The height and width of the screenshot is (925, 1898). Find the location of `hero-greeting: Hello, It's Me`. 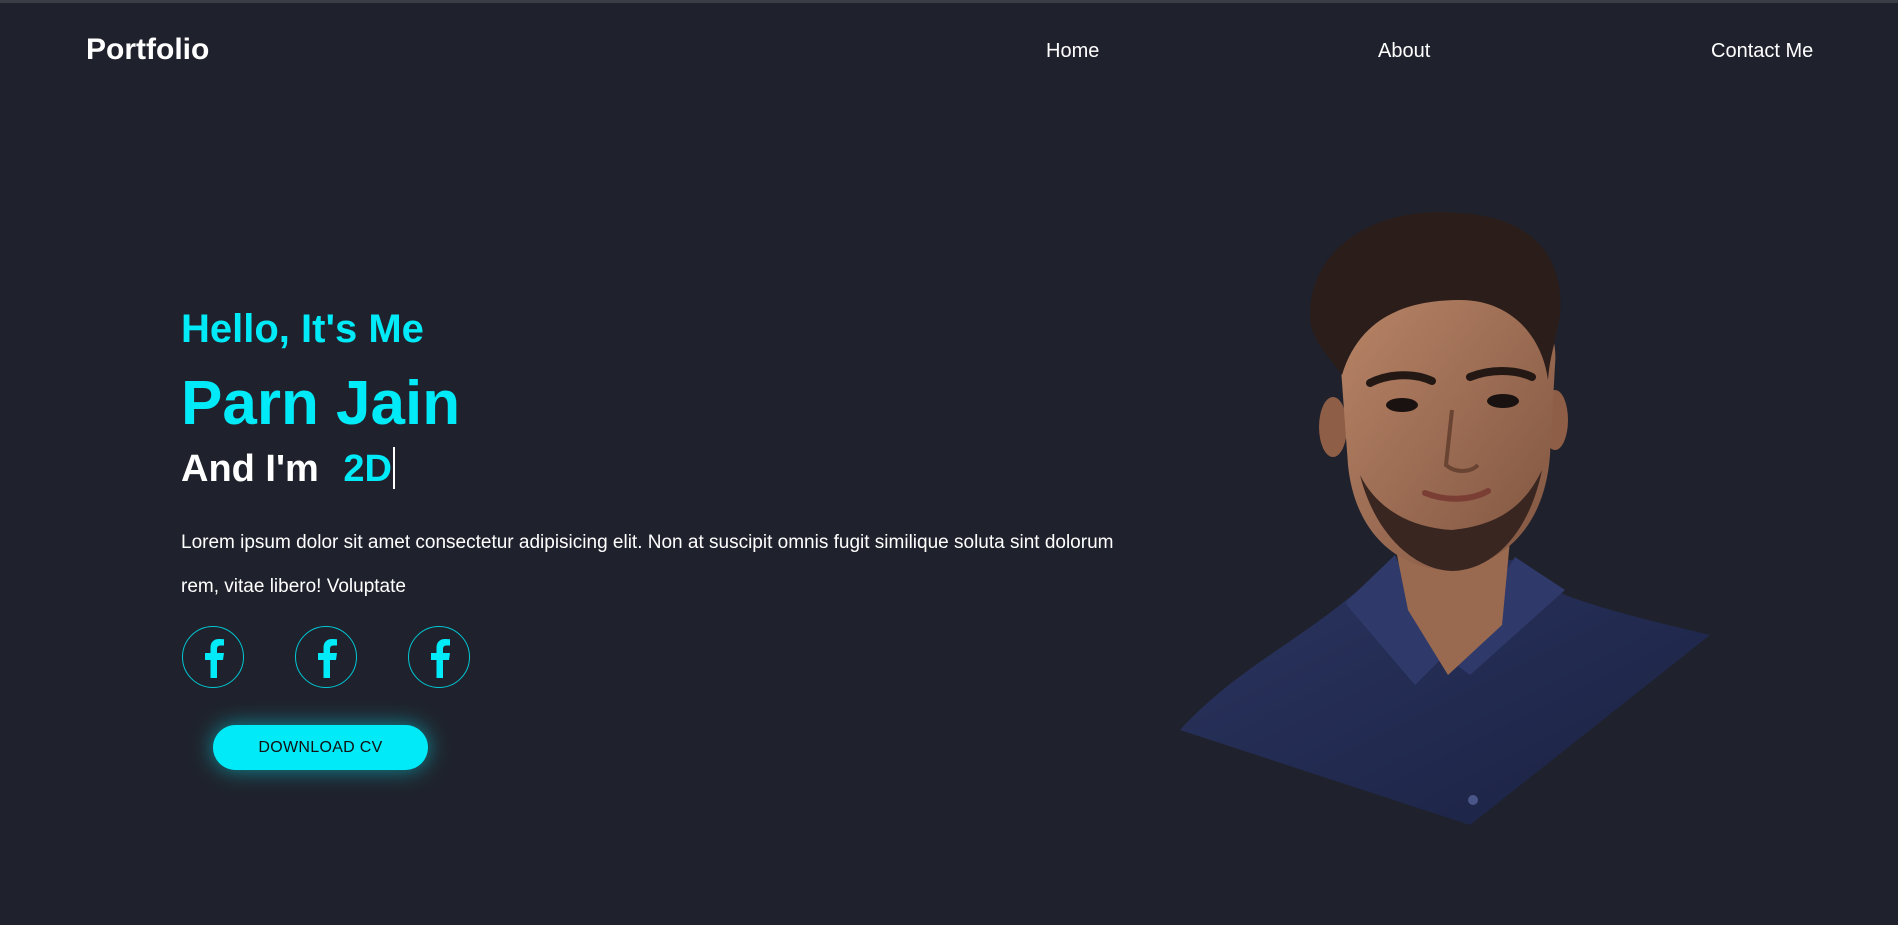

hero-greeting: Hello, It's Me is located at coordinates (302, 329).